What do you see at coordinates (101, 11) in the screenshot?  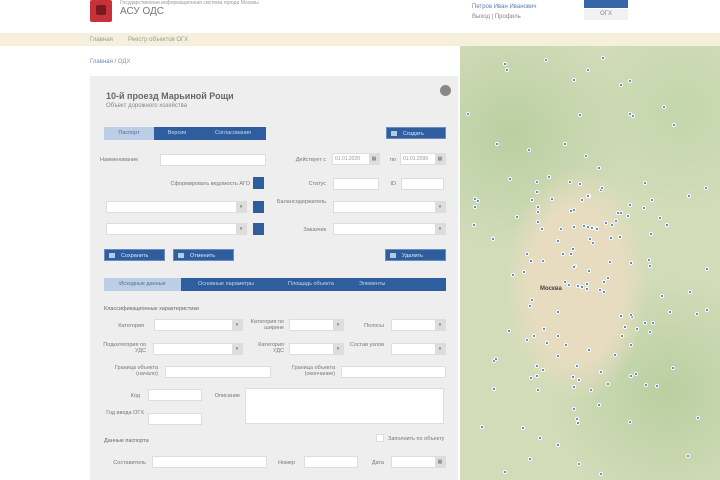 I see `logo` at bounding box center [101, 11].